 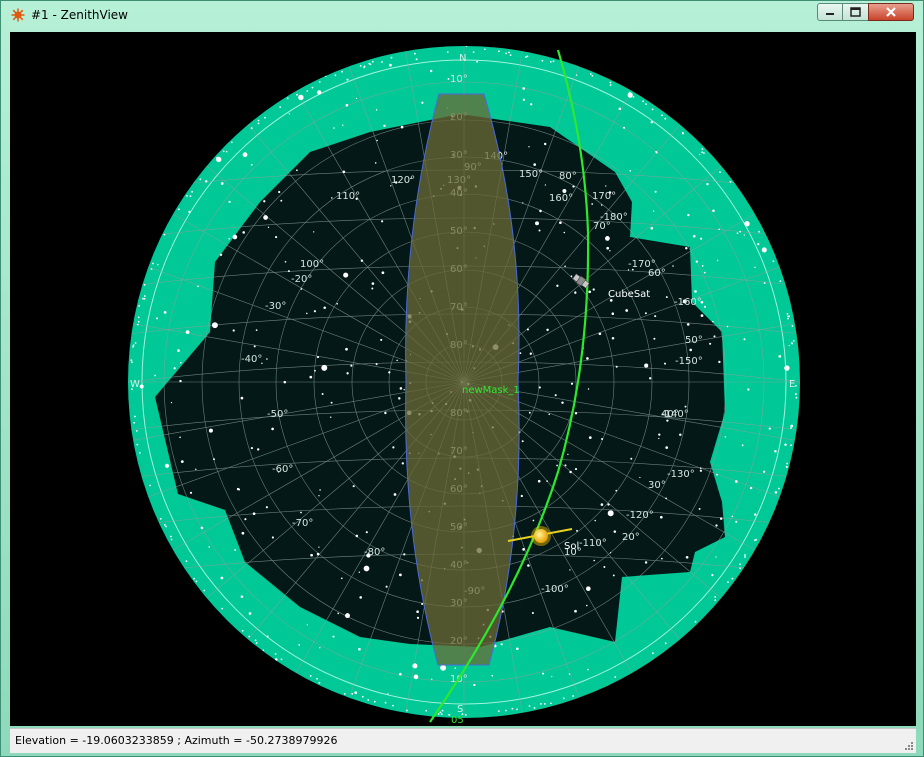 What do you see at coordinates (460, 709) in the screenshot?
I see `compass-south: S` at bounding box center [460, 709].